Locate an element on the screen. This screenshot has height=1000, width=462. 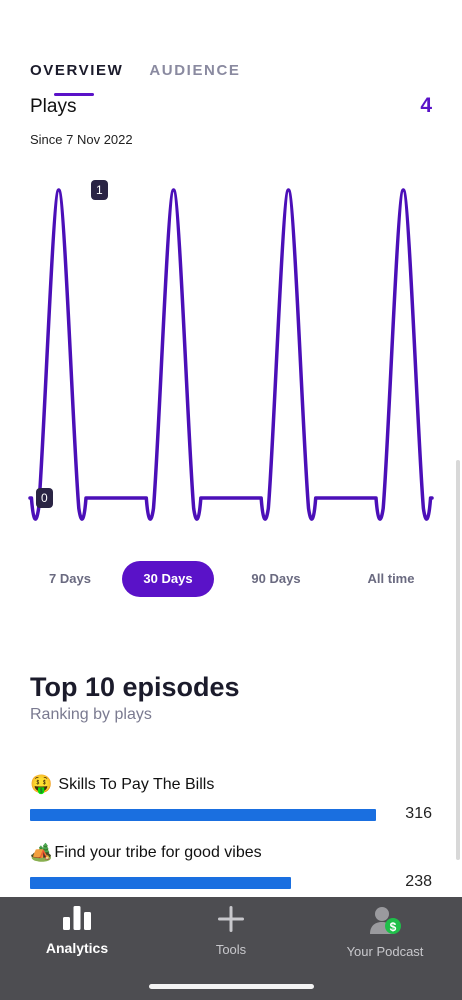
top-episodes-subtitle: Ranking by plays is located at coordinates (91, 714).